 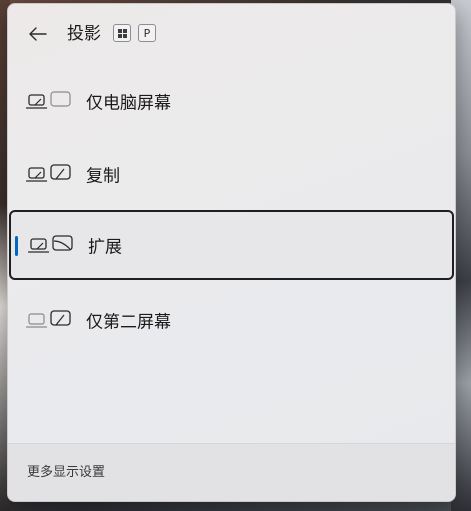 What do you see at coordinates (48, 100) in the screenshot?
I see `pc-screen-only-icon` at bounding box center [48, 100].